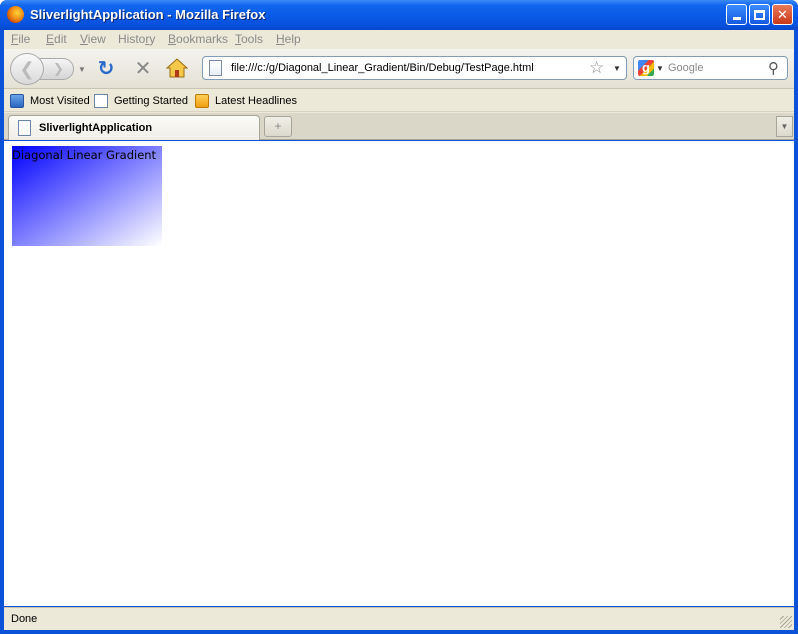 The width and height of the screenshot is (798, 634). I want to click on maximize-icon, so click(759, 14).